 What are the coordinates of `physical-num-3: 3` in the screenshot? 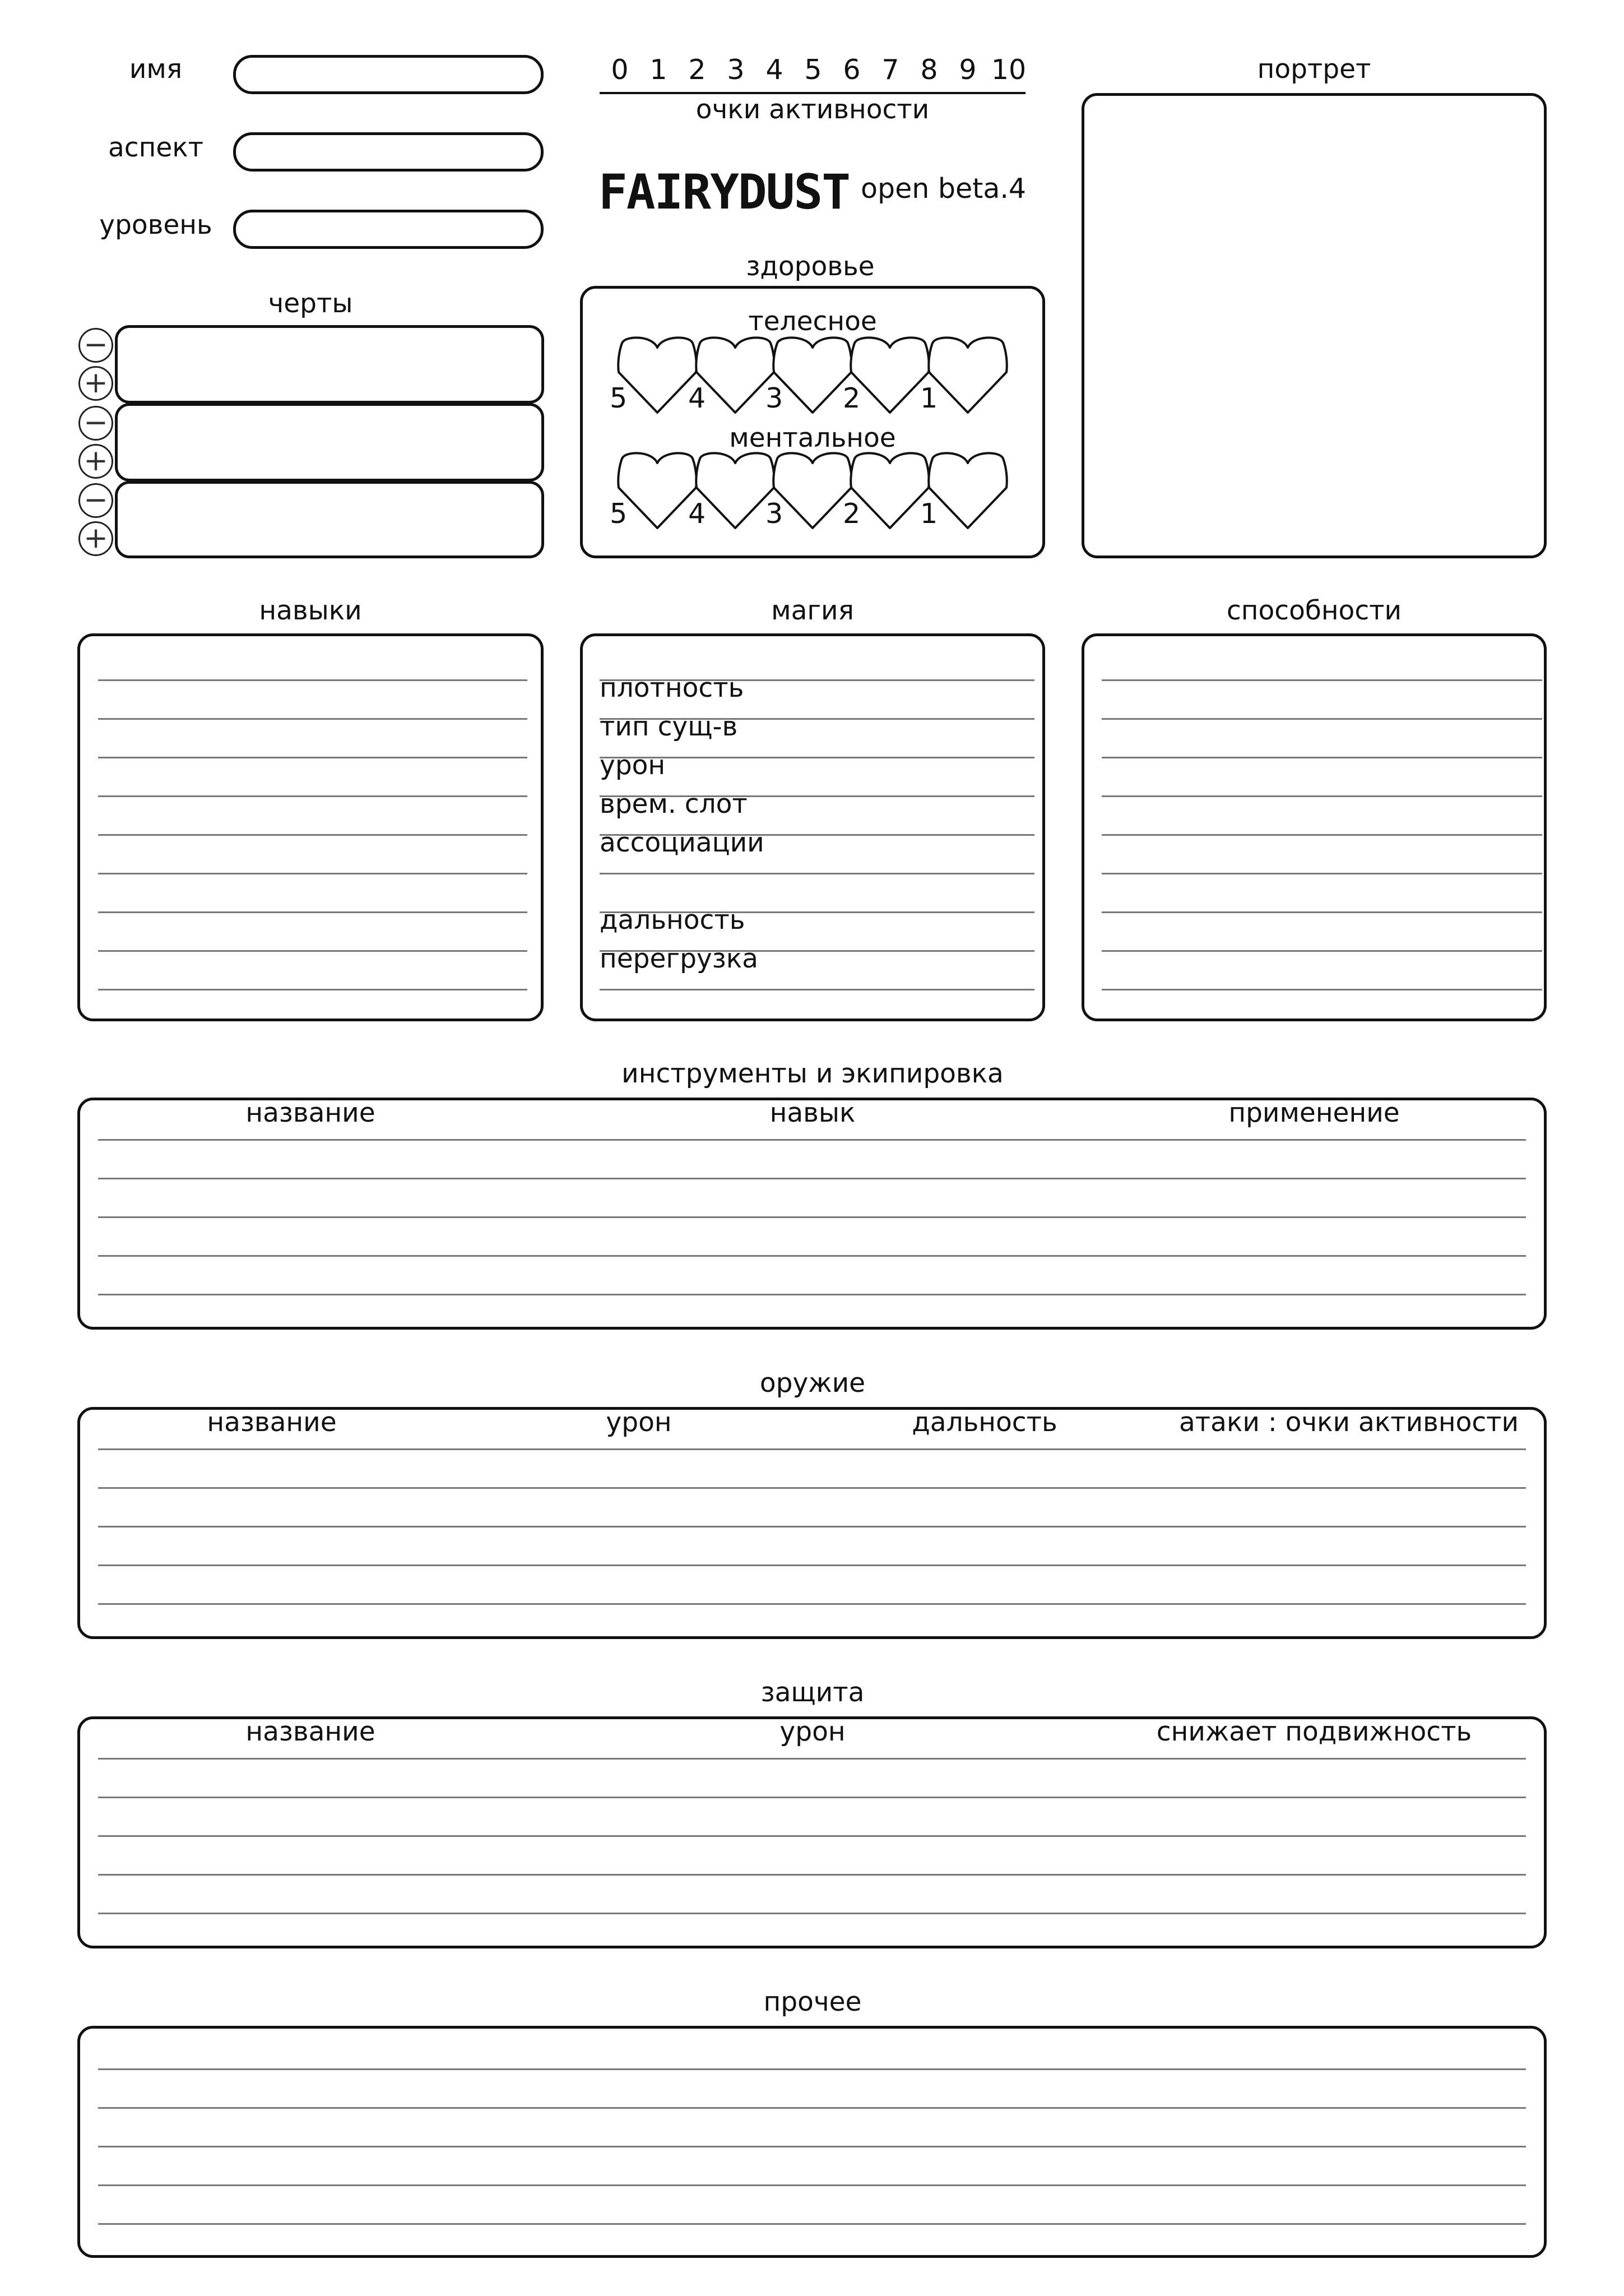 It's located at (774, 398).